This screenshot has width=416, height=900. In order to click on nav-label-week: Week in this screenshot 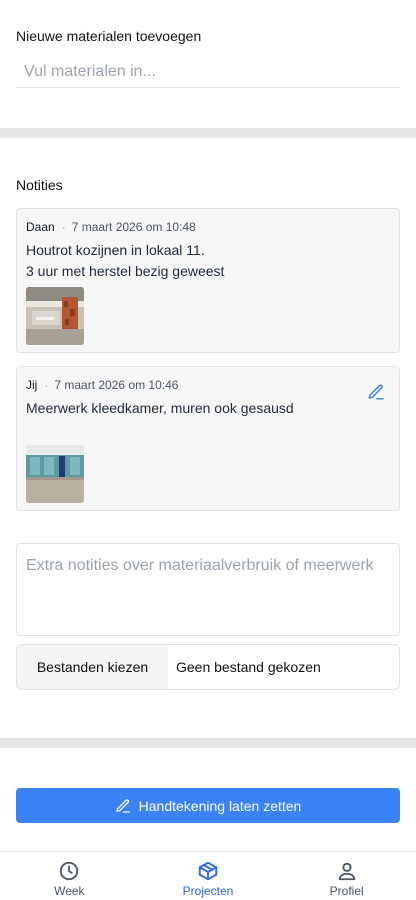, I will do `click(69, 891)`.